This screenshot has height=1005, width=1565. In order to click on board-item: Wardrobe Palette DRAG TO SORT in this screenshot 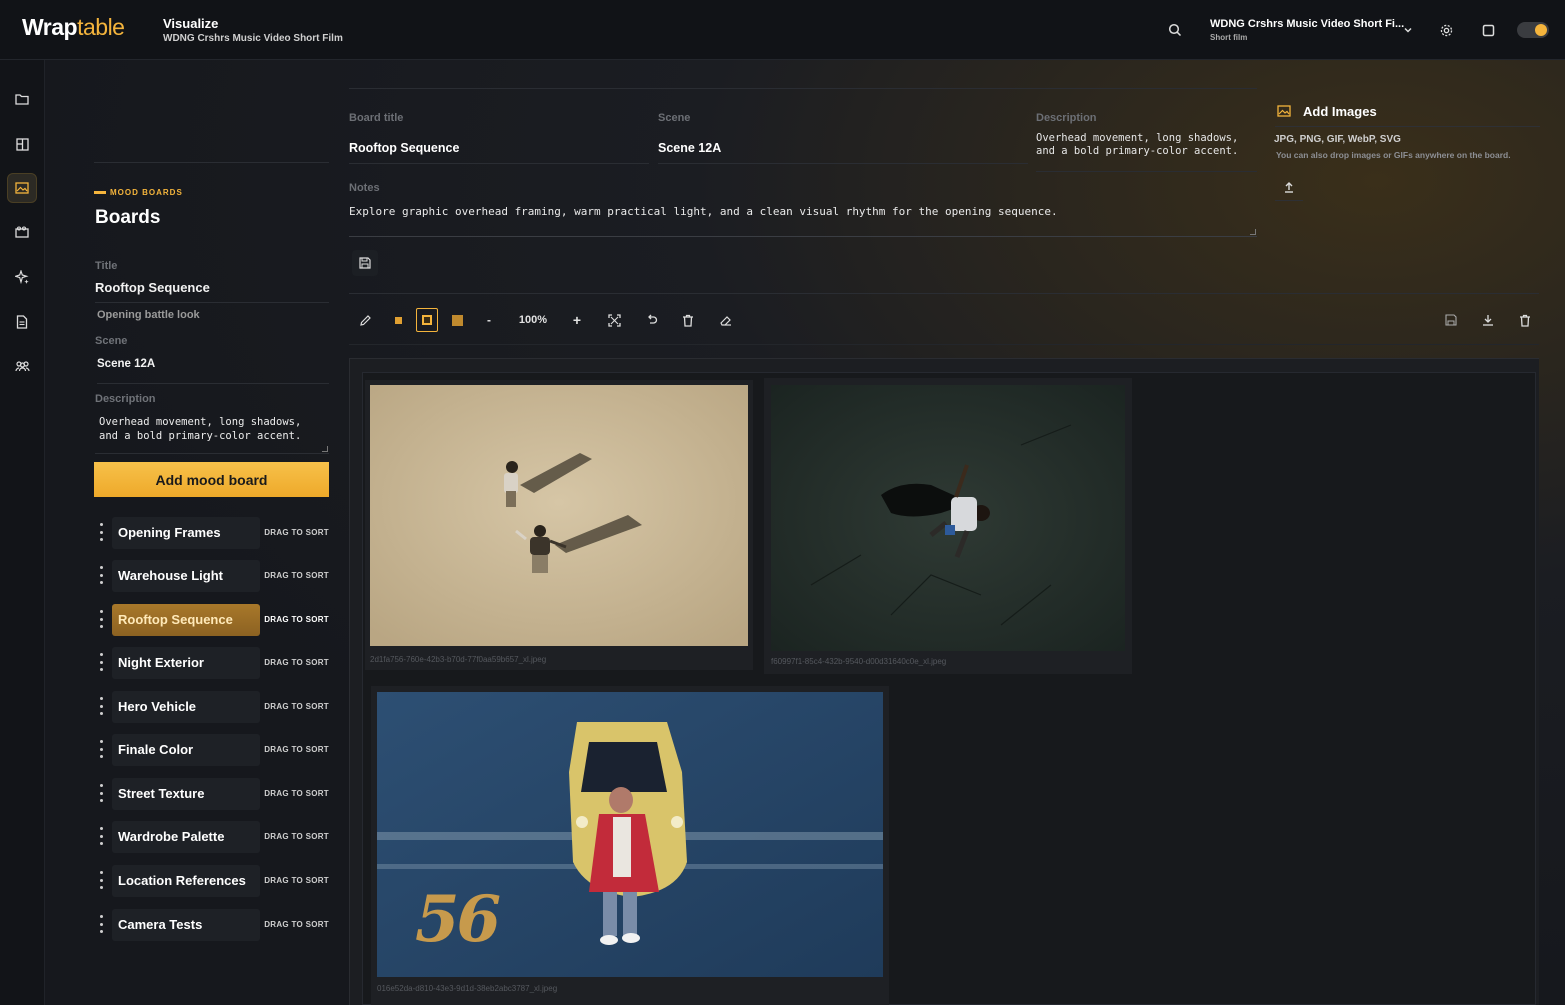, I will do `click(211, 837)`.